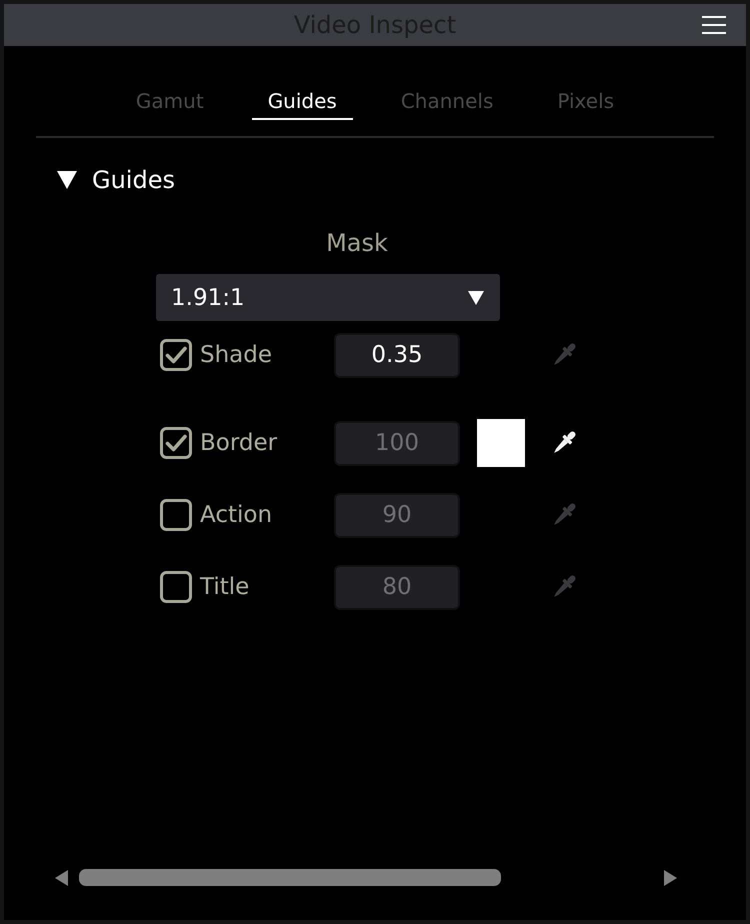  What do you see at coordinates (236, 515) in the screenshot?
I see `checkbox-label: Action` at bounding box center [236, 515].